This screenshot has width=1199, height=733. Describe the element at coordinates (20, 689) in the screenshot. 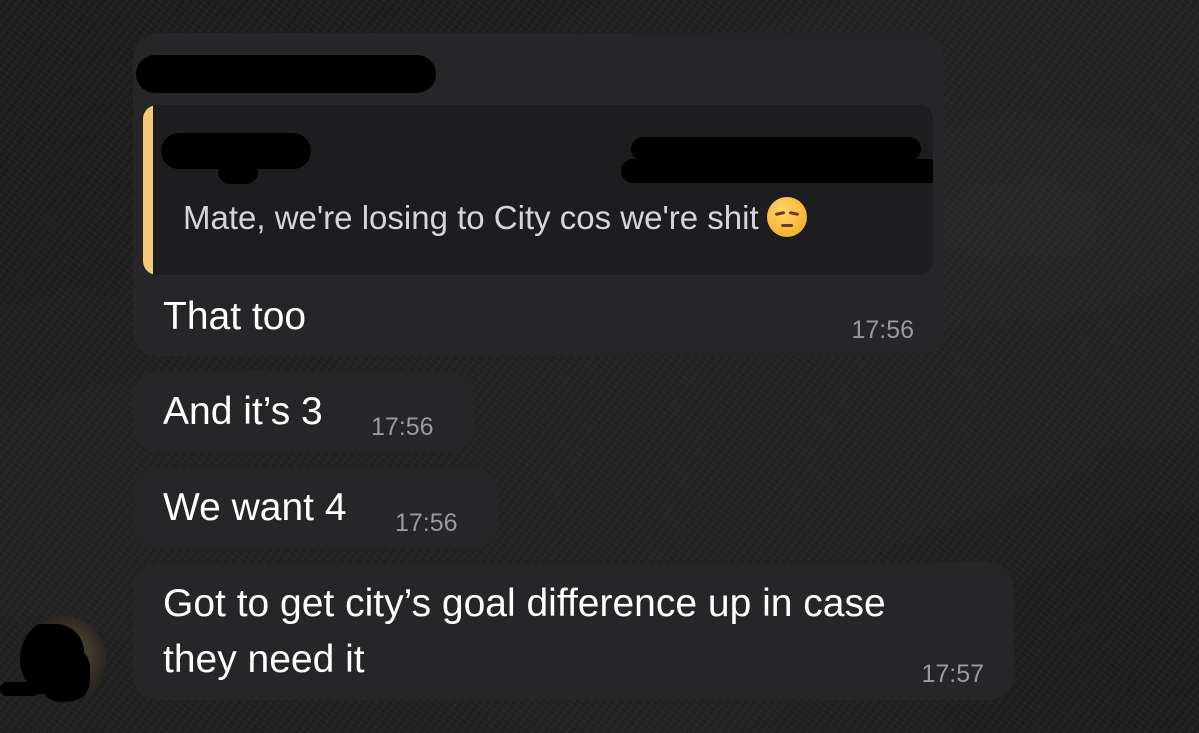

I see `redacted-avatar-edge` at that location.